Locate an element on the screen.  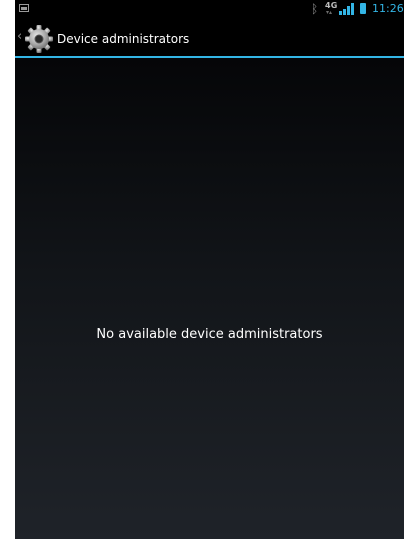
bluetooth-icon: ᛒ is located at coordinates (315, 9).